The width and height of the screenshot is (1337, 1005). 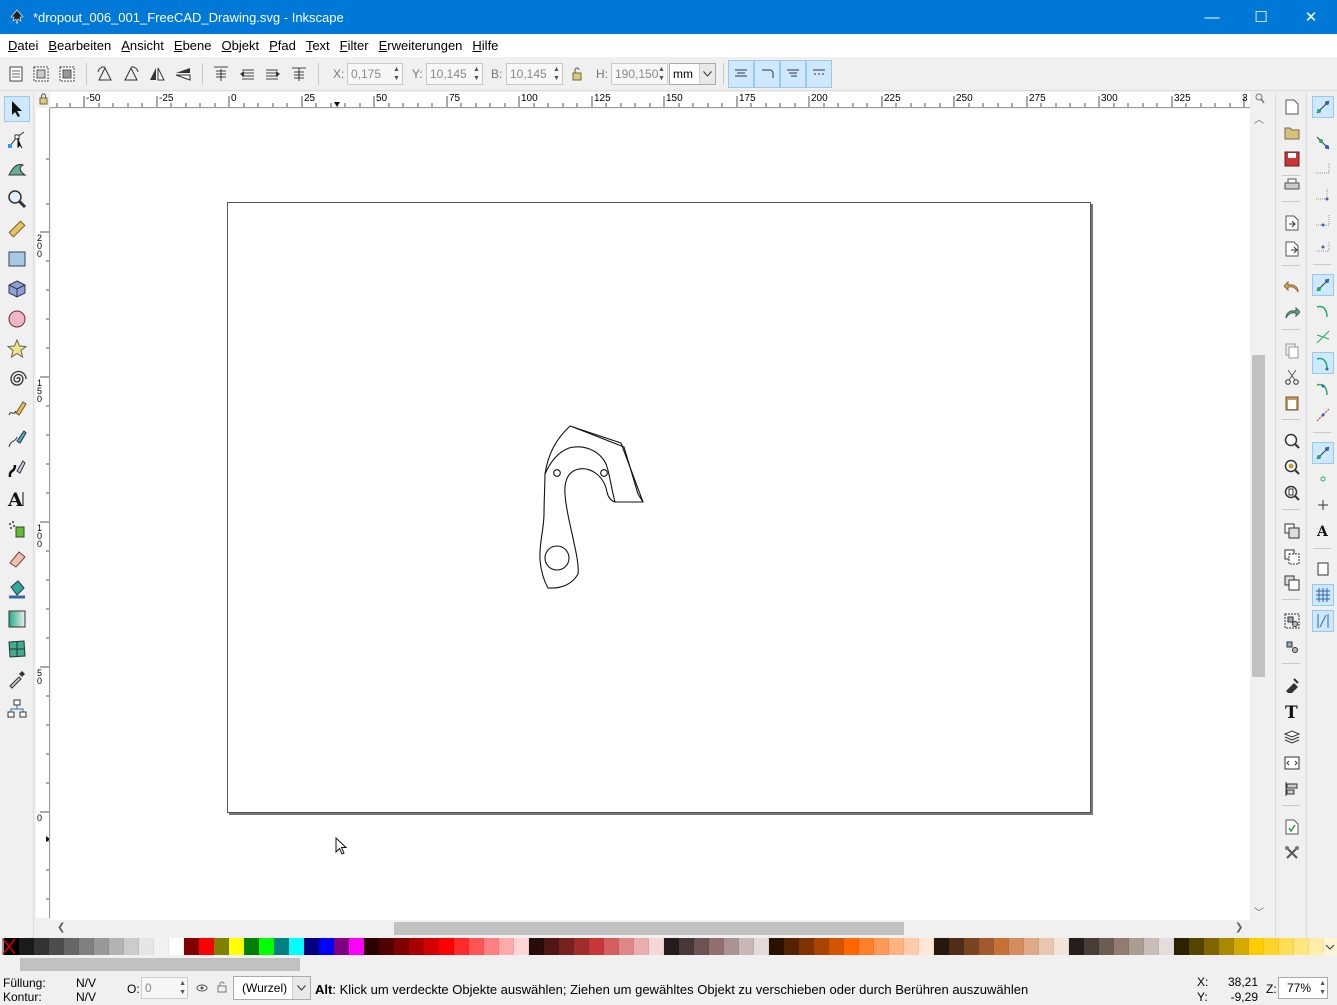 What do you see at coordinates (1292, 621) in the screenshot?
I see `group-icon` at bounding box center [1292, 621].